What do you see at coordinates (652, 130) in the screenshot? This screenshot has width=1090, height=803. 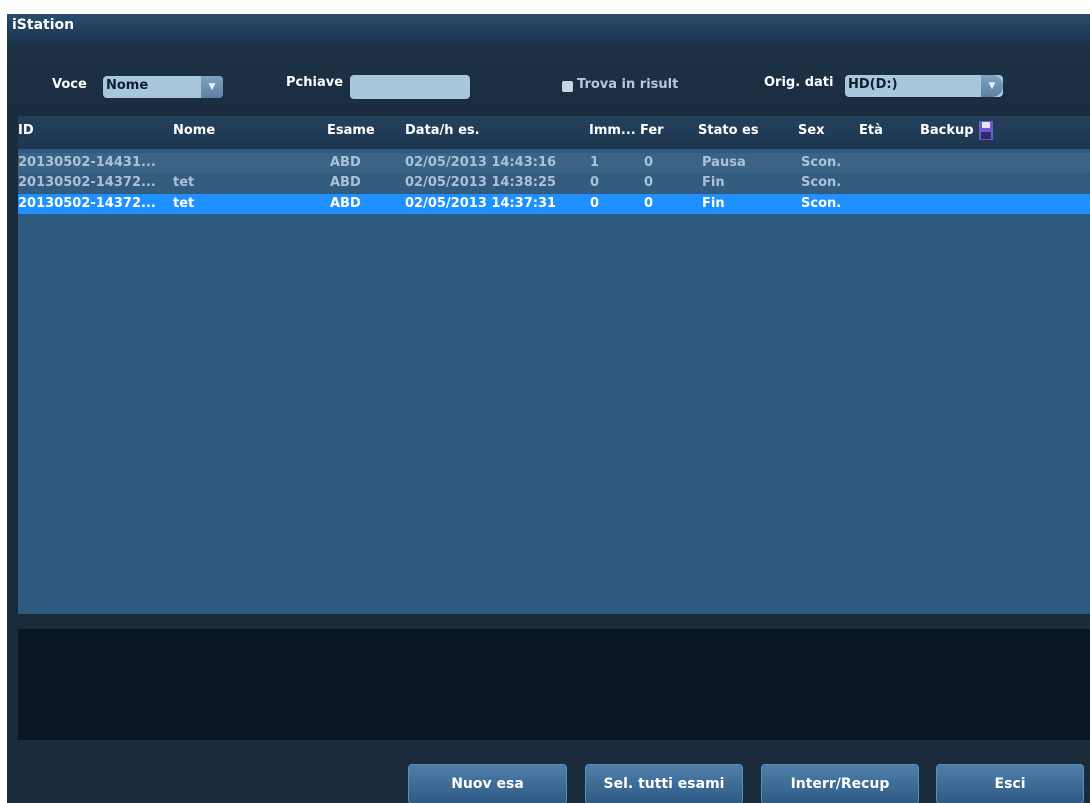 I see `col-header-fer: Fer` at bounding box center [652, 130].